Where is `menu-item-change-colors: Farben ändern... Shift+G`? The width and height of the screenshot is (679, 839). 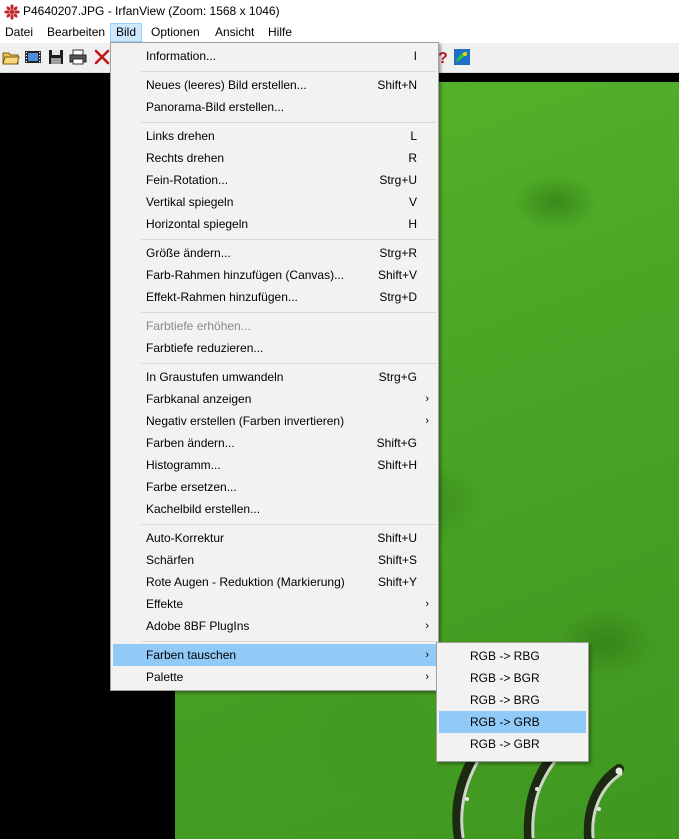
menu-item-change-colors: Farben ändern... Shift+G is located at coordinates (274, 443).